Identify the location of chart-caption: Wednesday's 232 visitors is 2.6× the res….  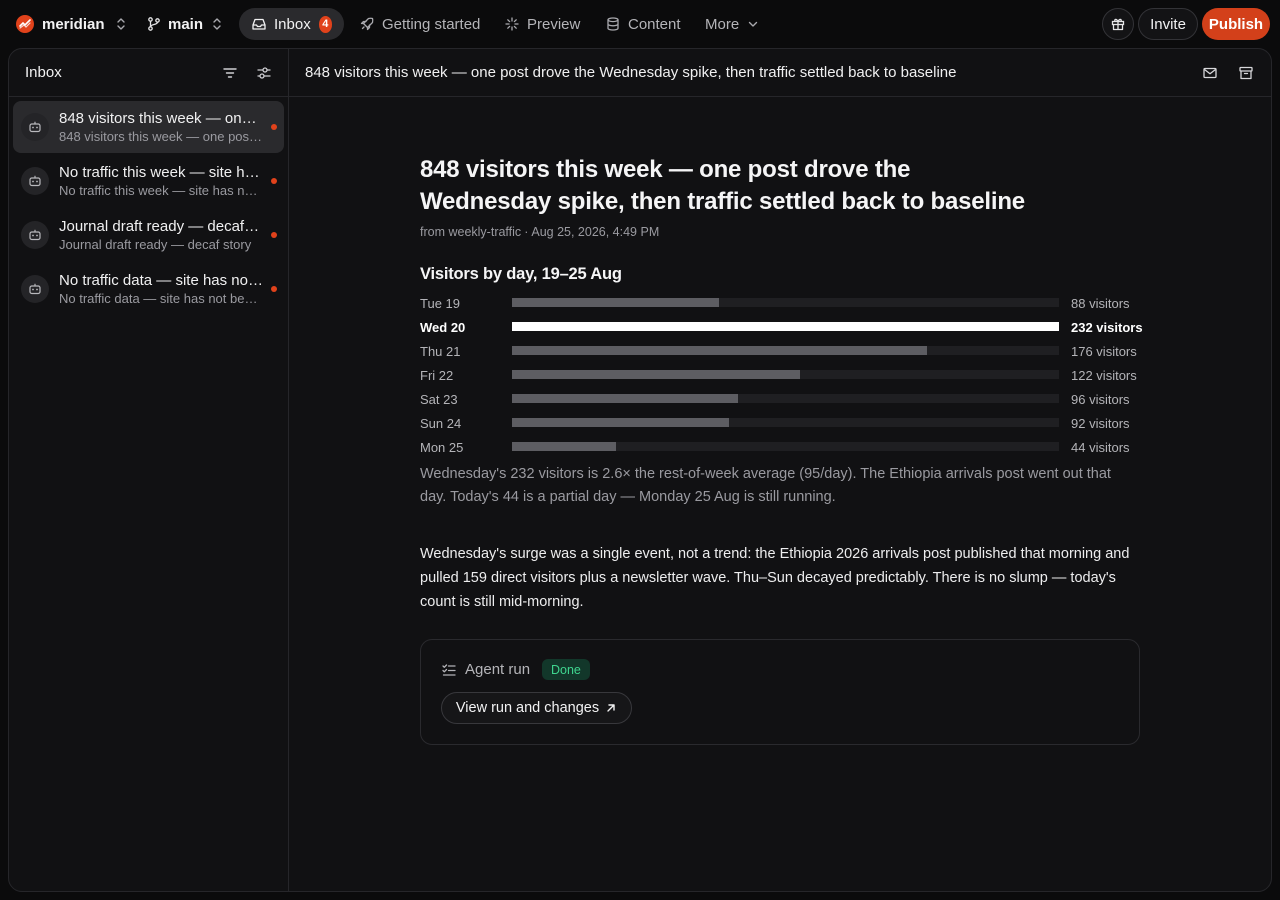
(765, 485).